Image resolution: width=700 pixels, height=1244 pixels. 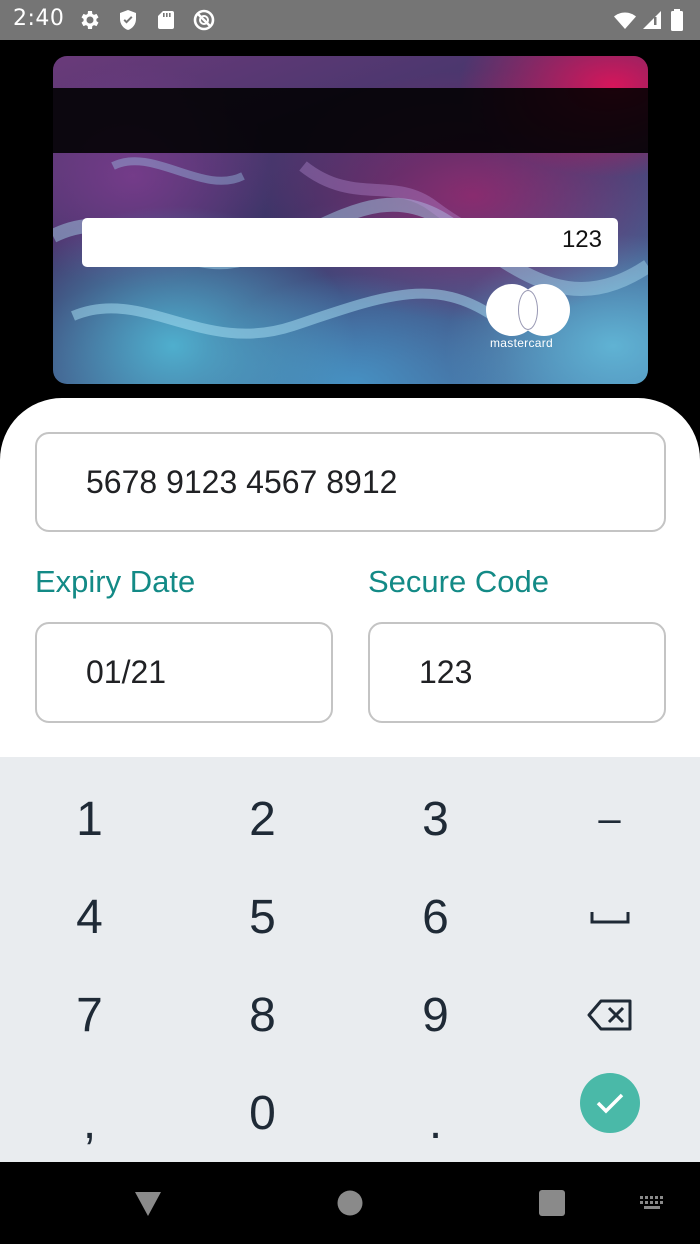 I want to click on home-icon, so click(x=350, y=1203).